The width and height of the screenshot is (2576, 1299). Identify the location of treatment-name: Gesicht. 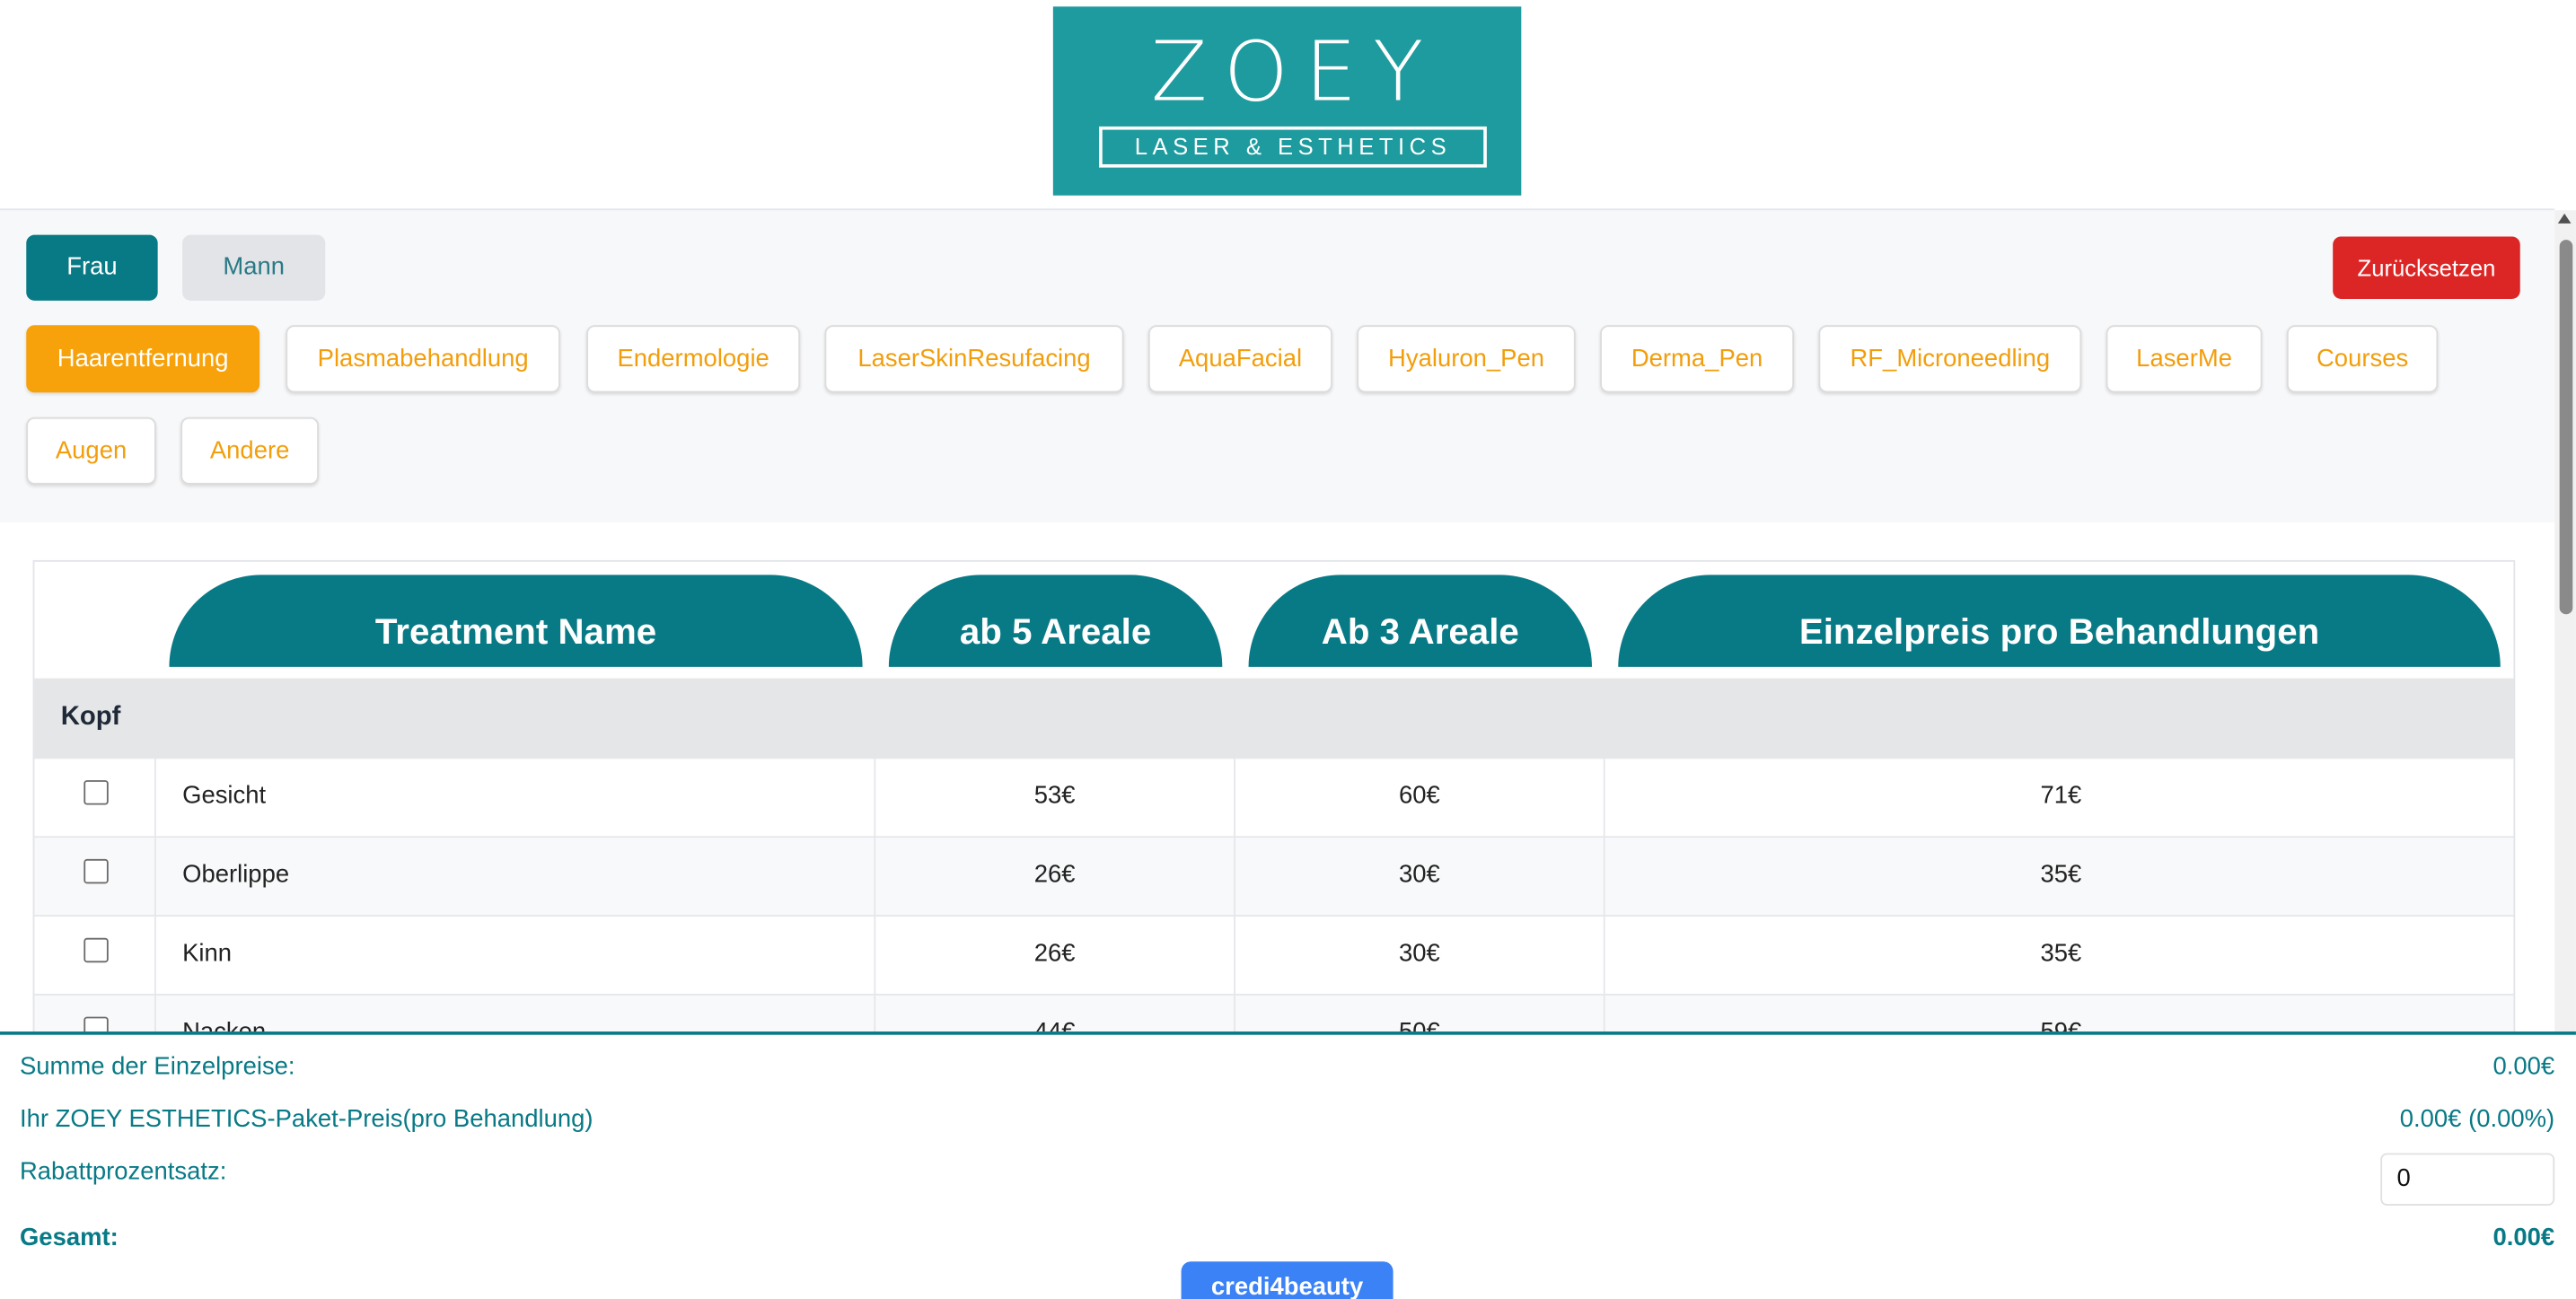
(516, 798).